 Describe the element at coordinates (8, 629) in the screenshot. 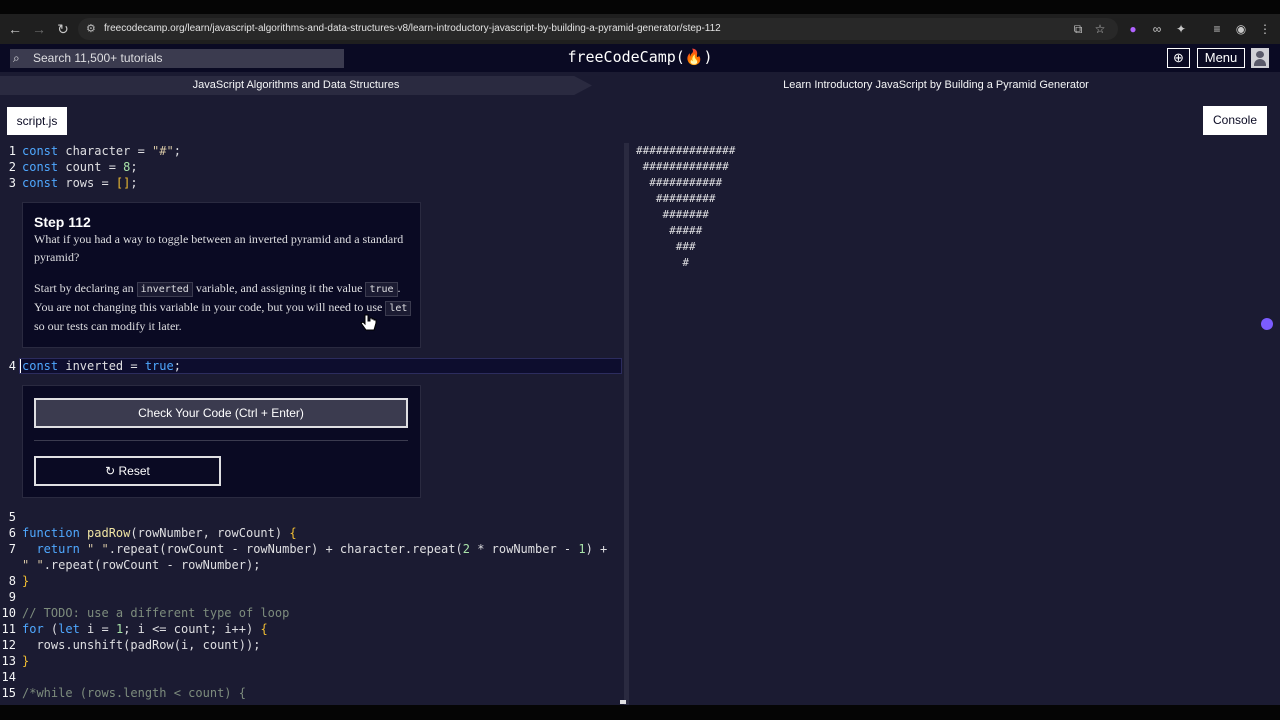

I see `line-number: 11` at that location.